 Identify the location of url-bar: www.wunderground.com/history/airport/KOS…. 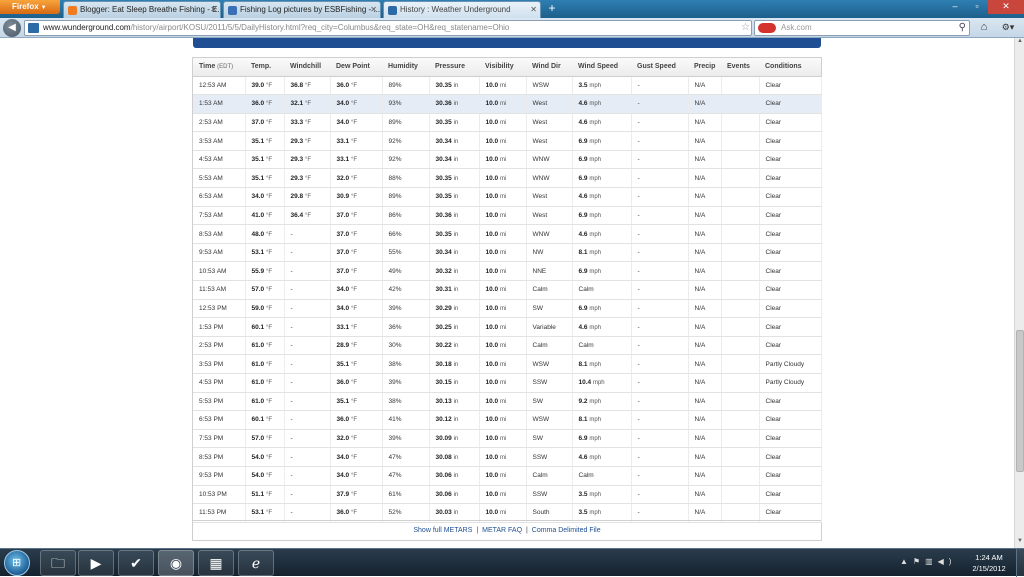
(388, 28).